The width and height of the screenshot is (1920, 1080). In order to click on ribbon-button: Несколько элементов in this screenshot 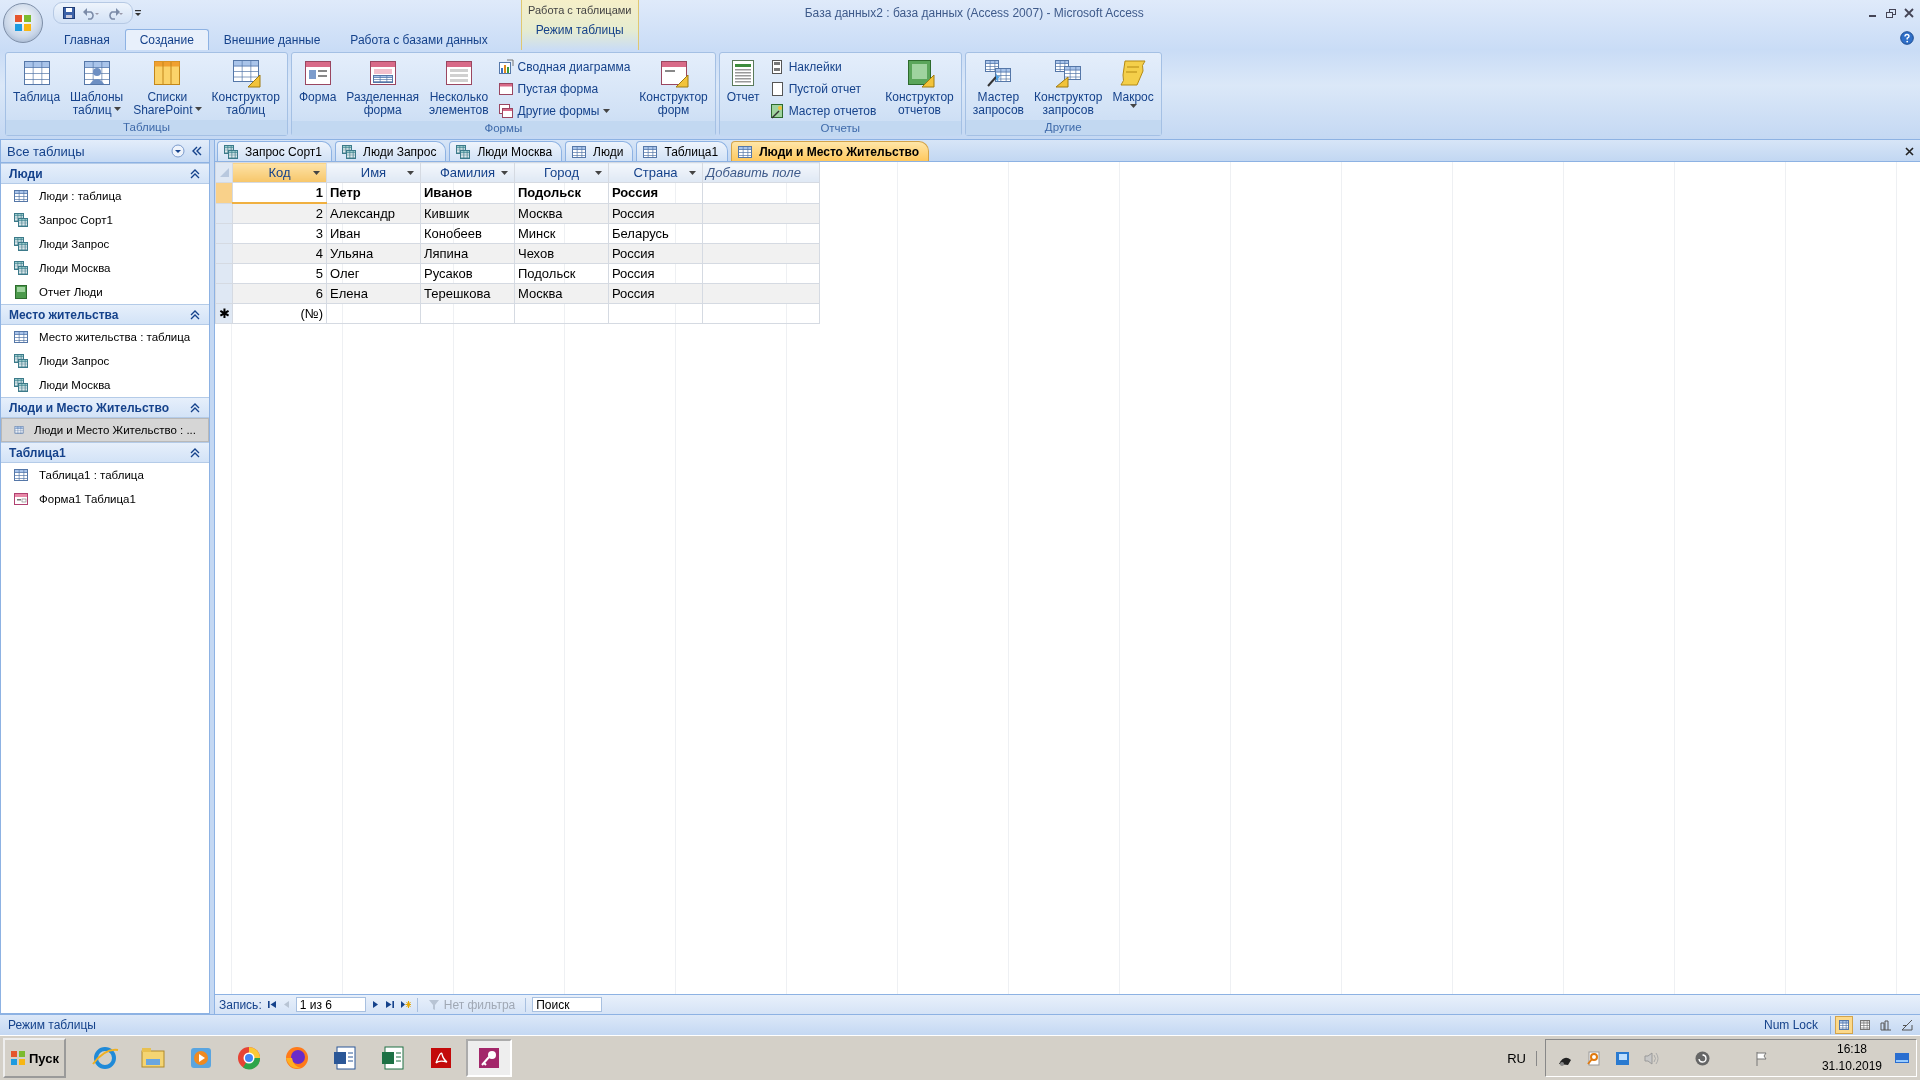, I will do `click(459, 86)`.